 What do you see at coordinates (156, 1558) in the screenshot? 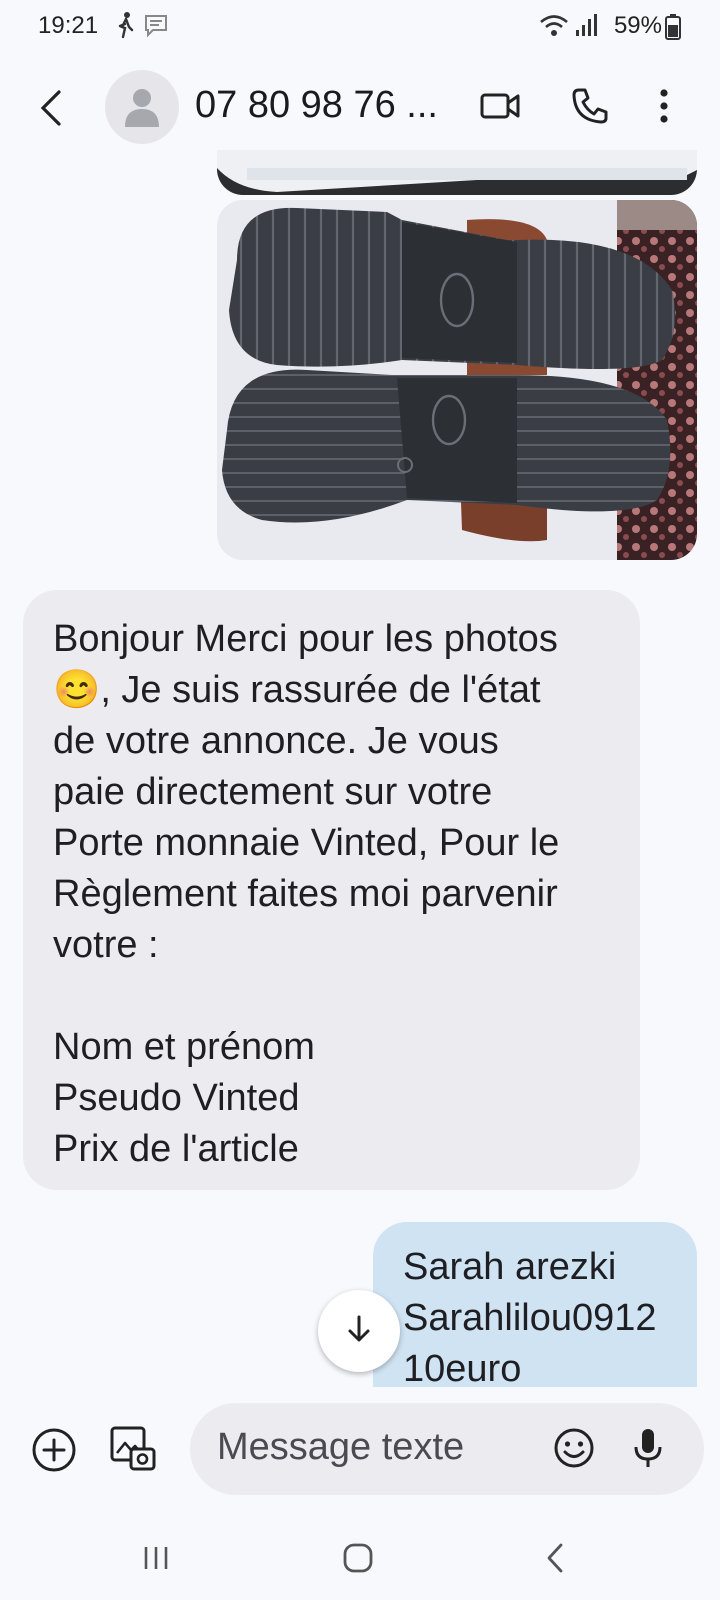
I see `recent-apps-icon` at bounding box center [156, 1558].